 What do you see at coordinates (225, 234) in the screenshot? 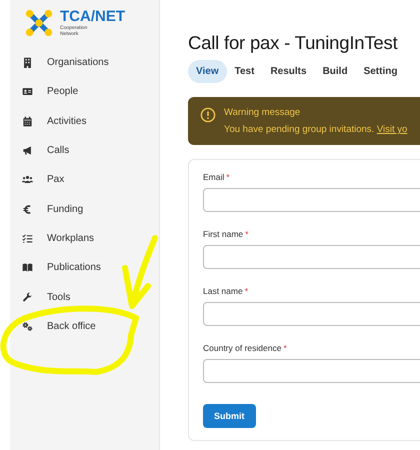
I see `field-label: First name *` at bounding box center [225, 234].